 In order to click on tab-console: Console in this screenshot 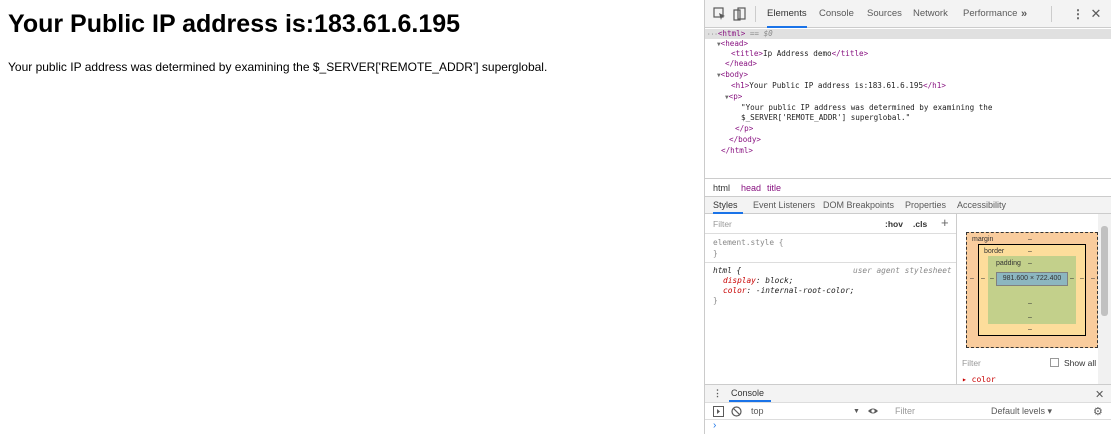, I will do `click(836, 14)`.